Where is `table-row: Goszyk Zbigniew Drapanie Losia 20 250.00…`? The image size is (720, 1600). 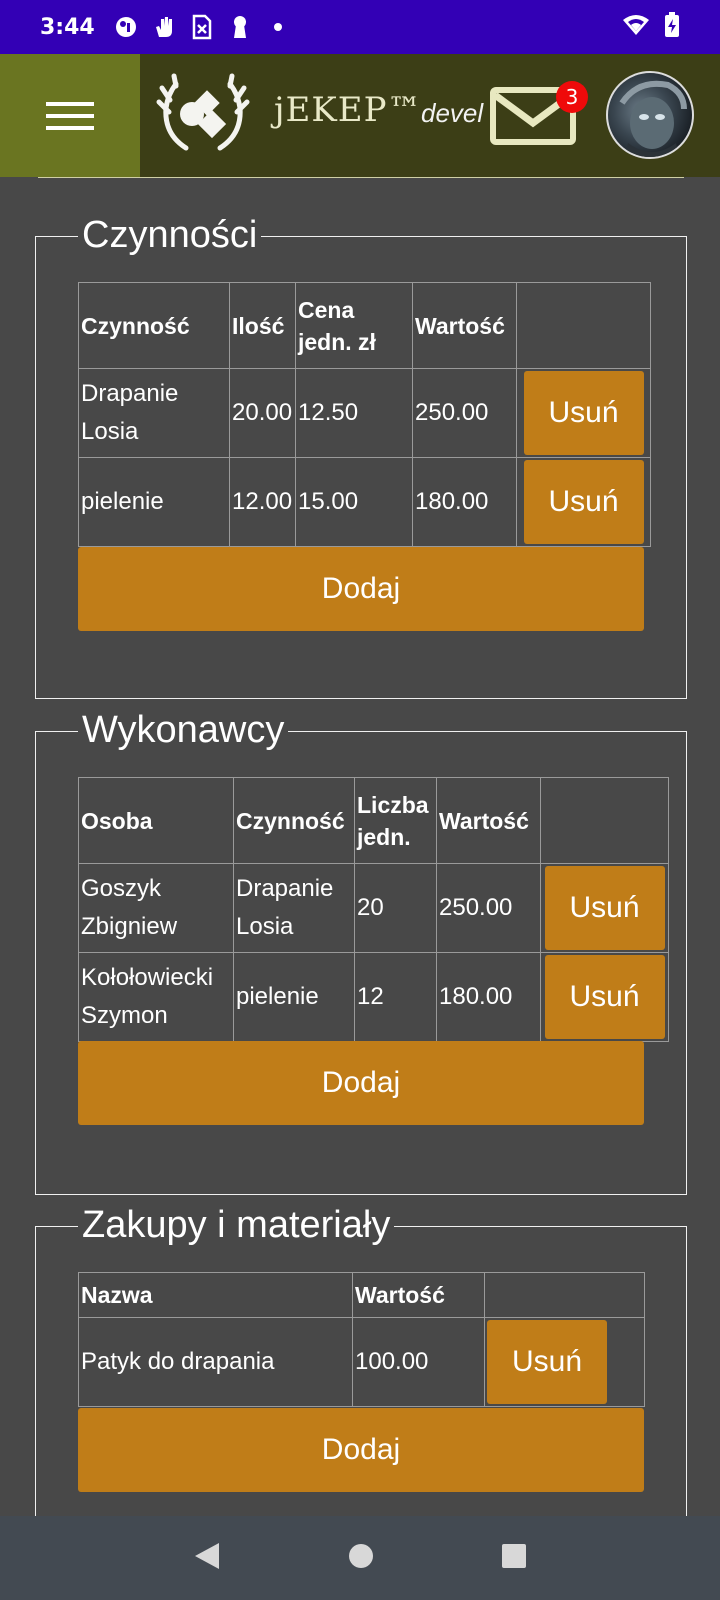 table-row: Goszyk Zbigniew Drapanie Losia 20 250.00… is located at coordinates (373, 908).